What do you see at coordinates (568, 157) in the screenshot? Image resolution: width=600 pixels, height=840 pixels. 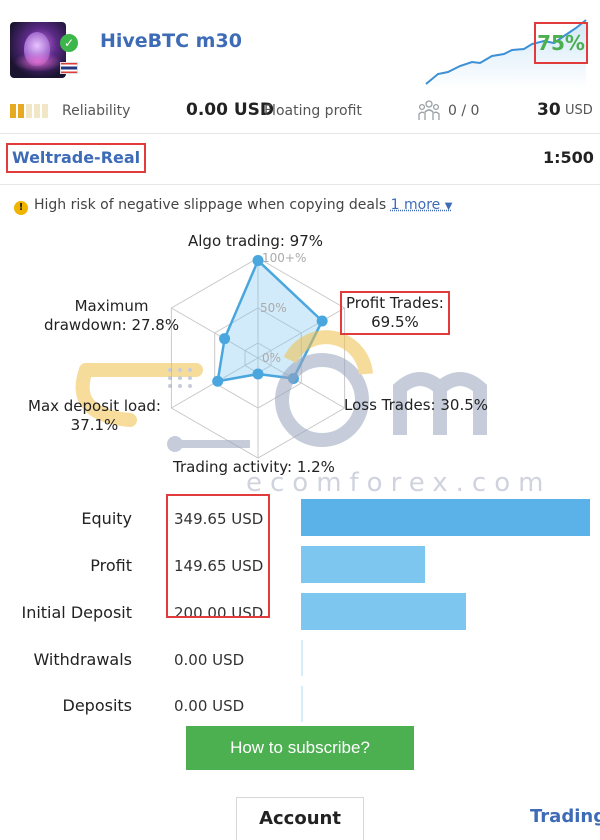 I see `leverage-value: 1:500` at bounding box center [568, 157].